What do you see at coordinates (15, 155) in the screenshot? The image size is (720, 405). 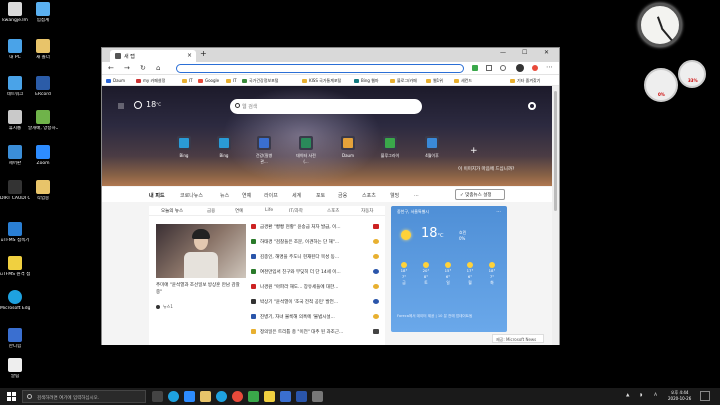 I see `desktop-icon: 제어판` at bounding box center [15, 155].